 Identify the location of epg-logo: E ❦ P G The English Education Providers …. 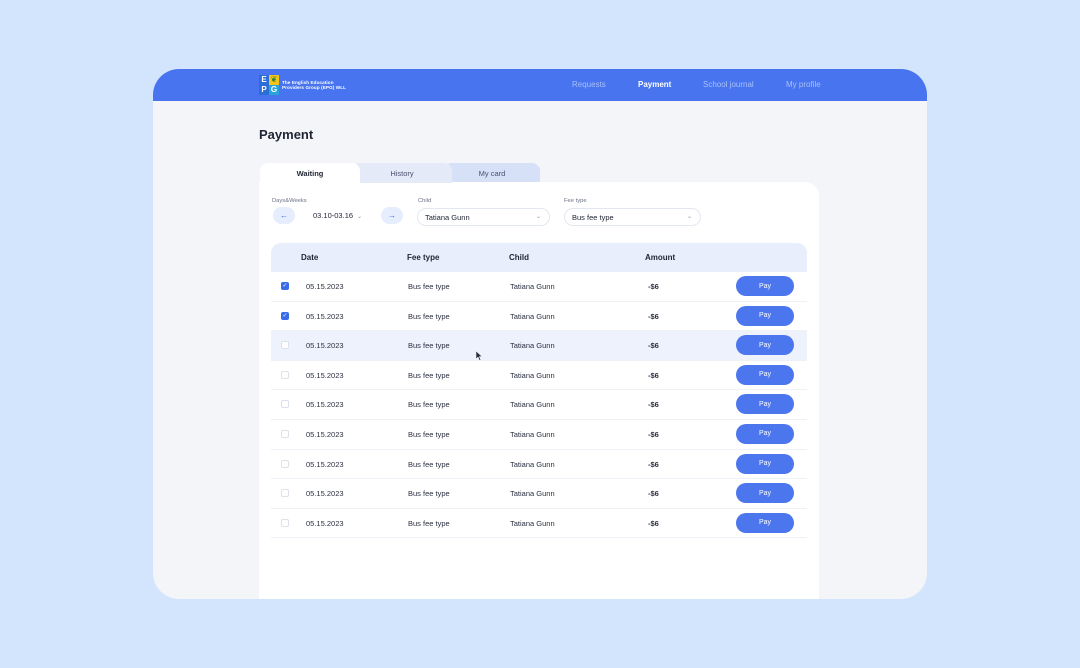
(302, 85).